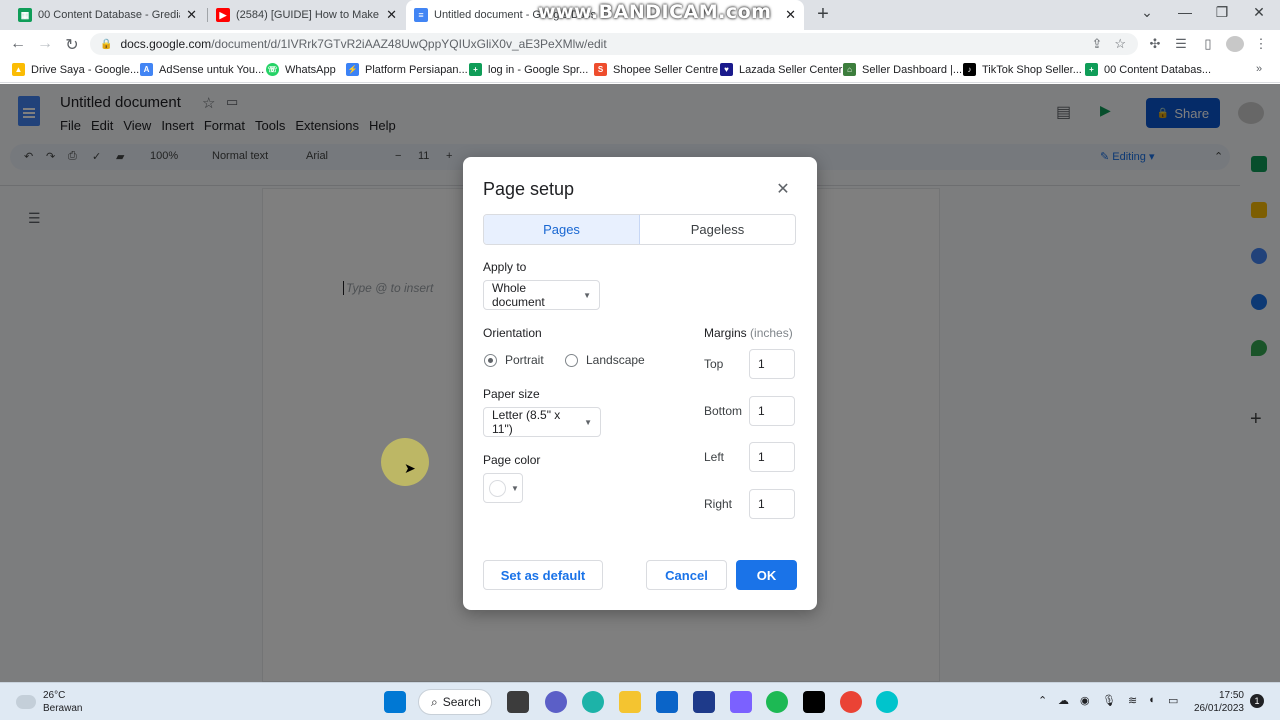 Image resolution: width=1280 pixels, height=720 pixels. What do you see at coordinates (887, 702) in the screenshot?
I see `canva-icon` at bounding box center [887, 702].